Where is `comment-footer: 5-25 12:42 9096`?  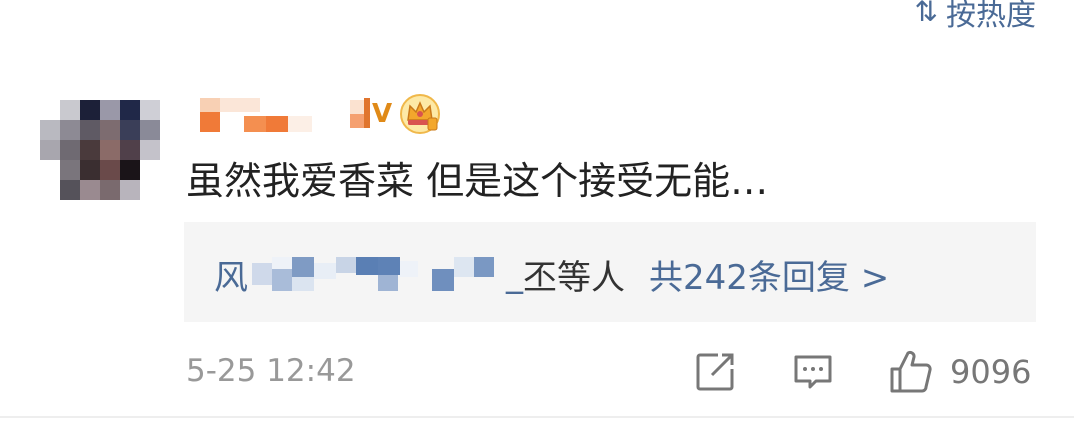 comment-footer: 5-25 12:42 9096 is located at coordinates (537, 375).